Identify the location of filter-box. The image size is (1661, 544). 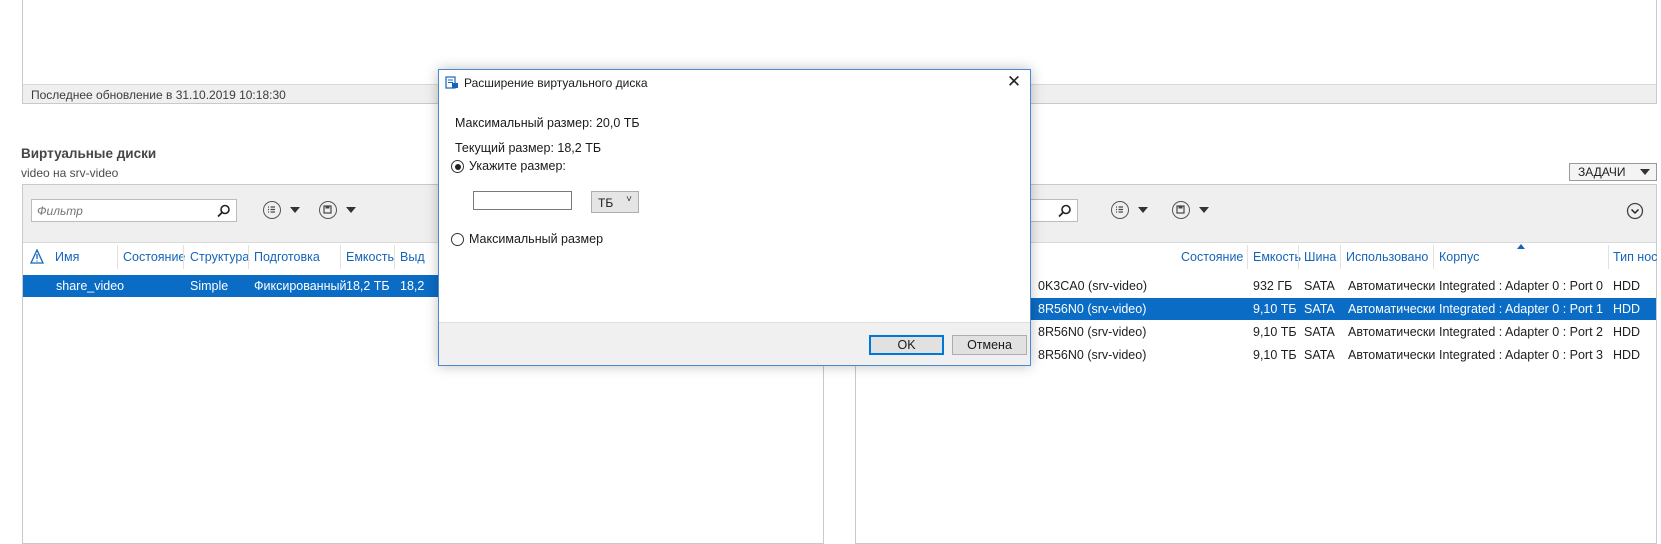
(134, 210).